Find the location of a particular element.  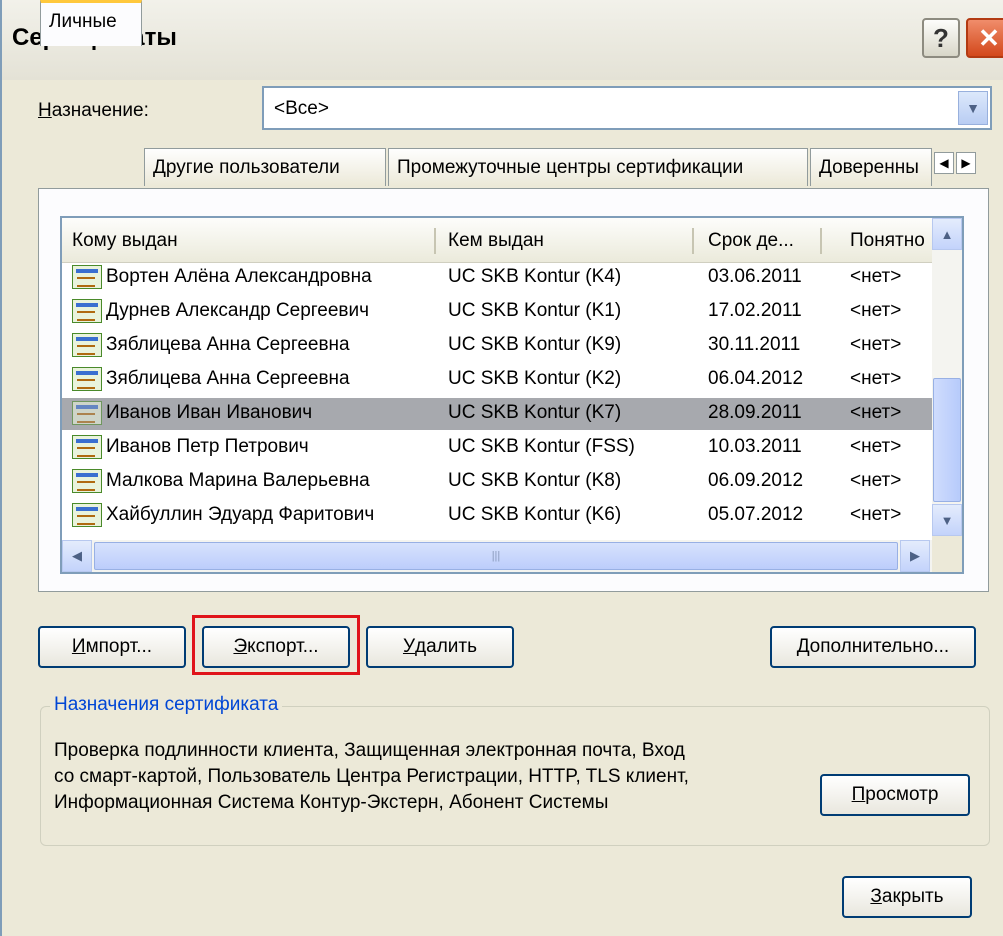

column-friendly-name: Понятно is located at coordinates (891, 241).